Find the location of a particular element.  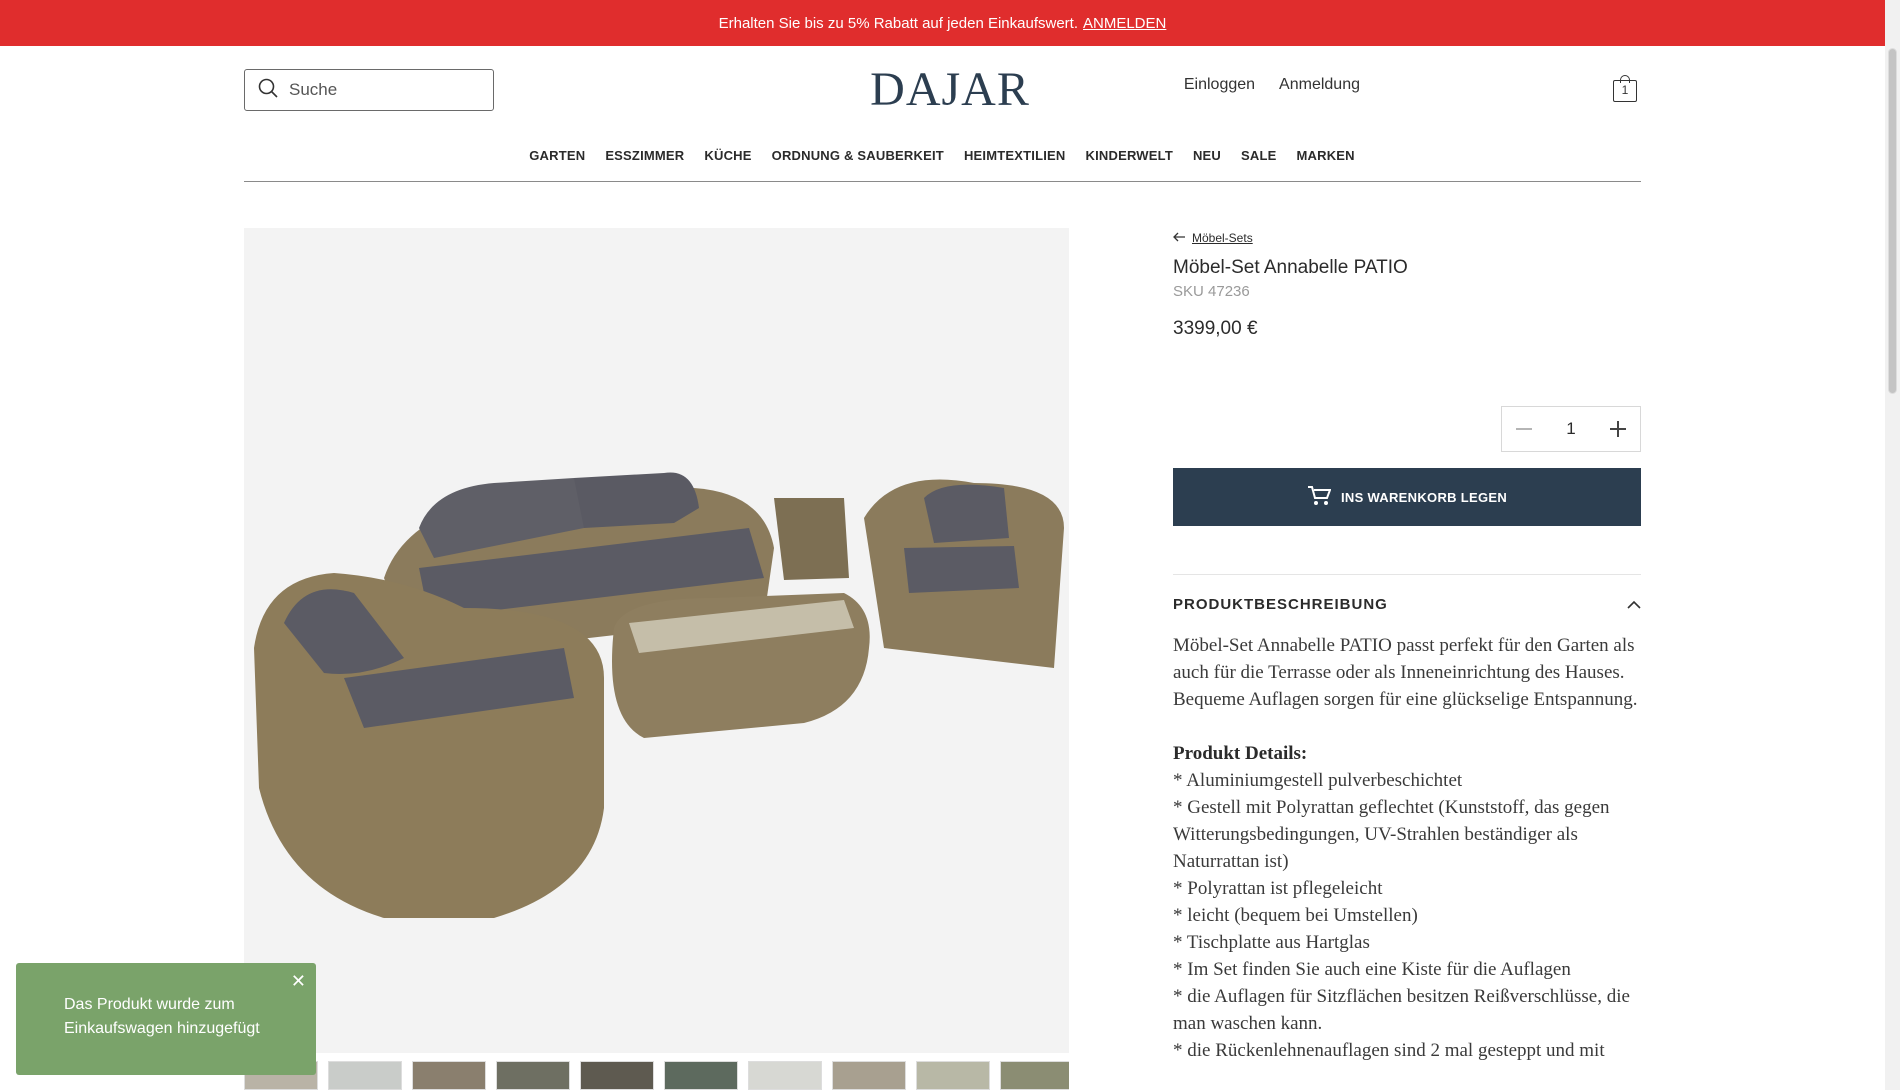

quantity-increase-button is located at coordinates (1618, 429).